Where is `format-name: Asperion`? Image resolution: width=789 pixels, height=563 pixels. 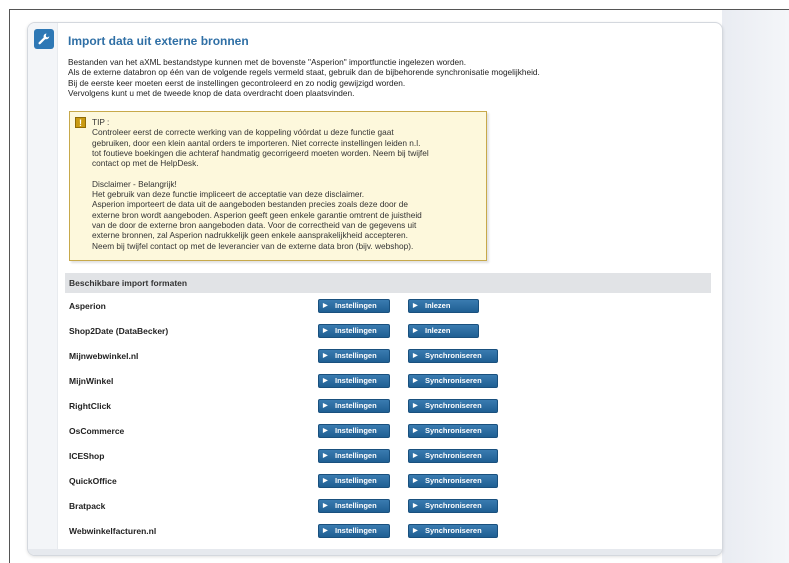 format-name: Asperion is located at coordinates (87, 306).